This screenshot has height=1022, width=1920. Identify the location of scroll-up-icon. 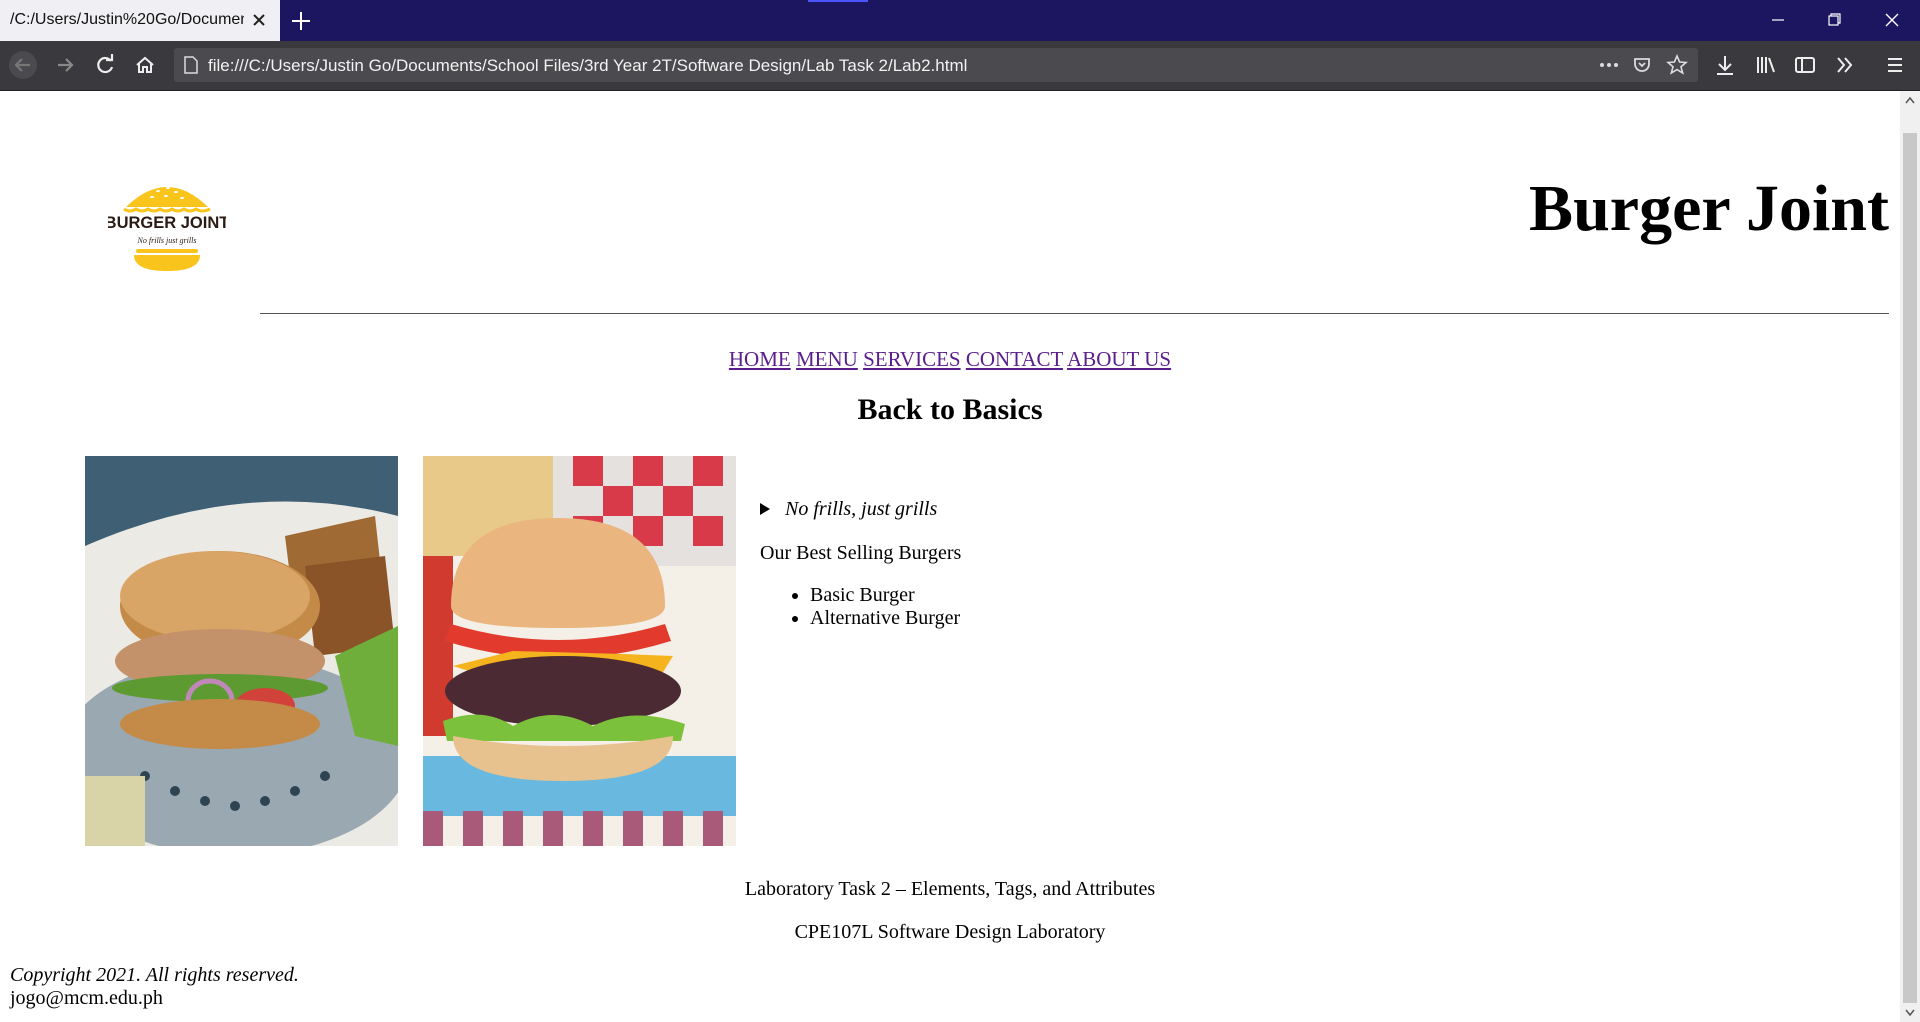
(1910, 100).